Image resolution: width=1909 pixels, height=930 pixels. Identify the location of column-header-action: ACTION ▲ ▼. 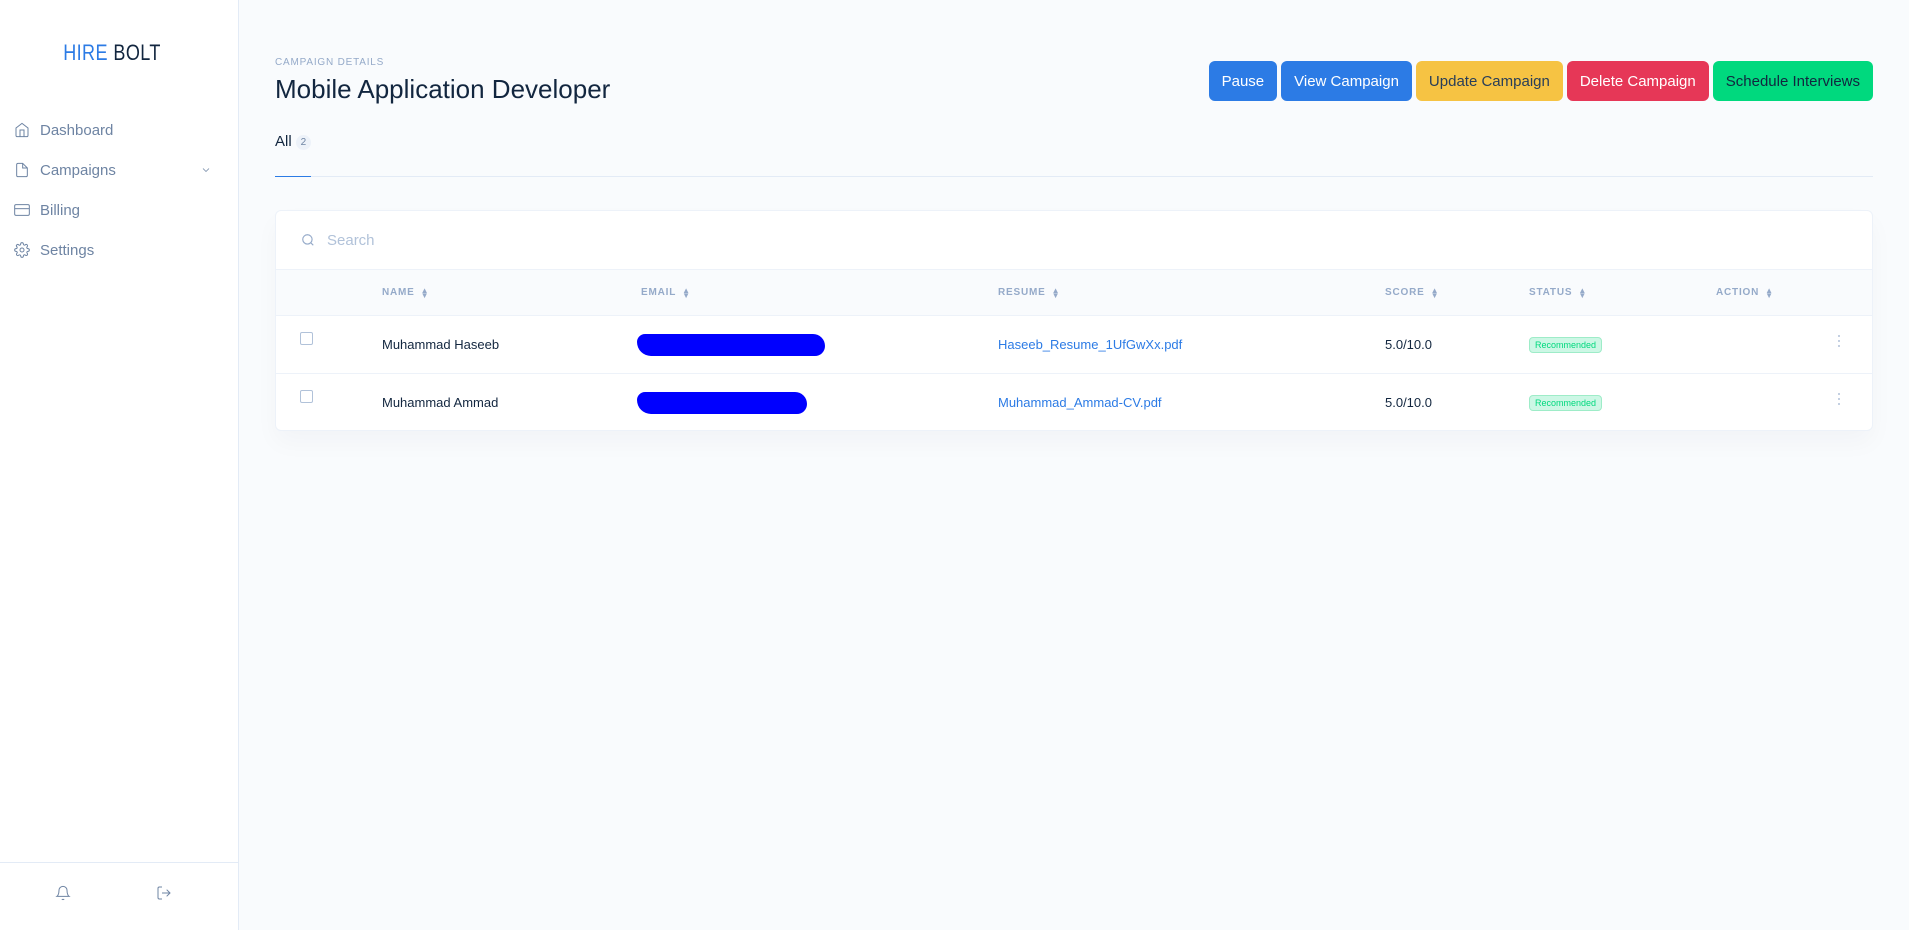
(1745, 292).